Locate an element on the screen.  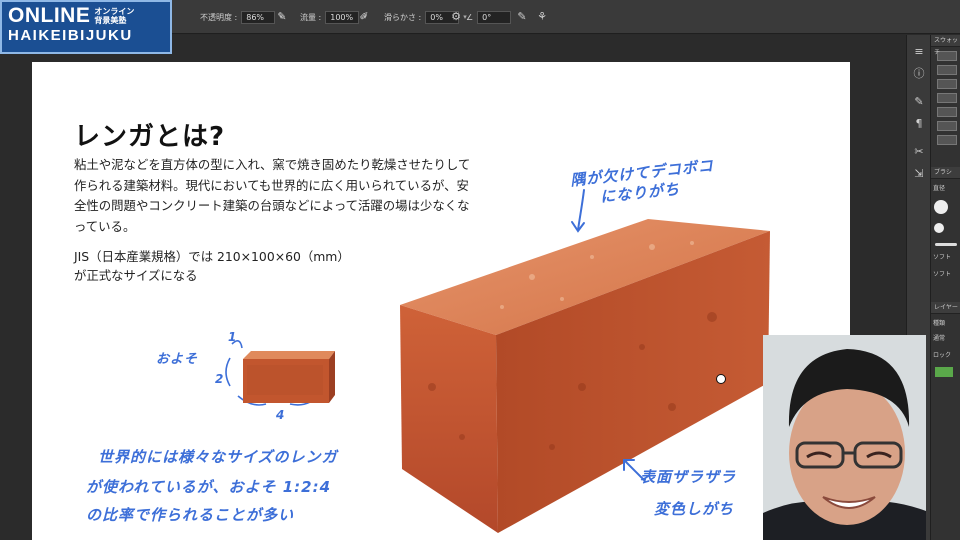
airbrush-icon: ✐ is located at coordinates (364, 17).